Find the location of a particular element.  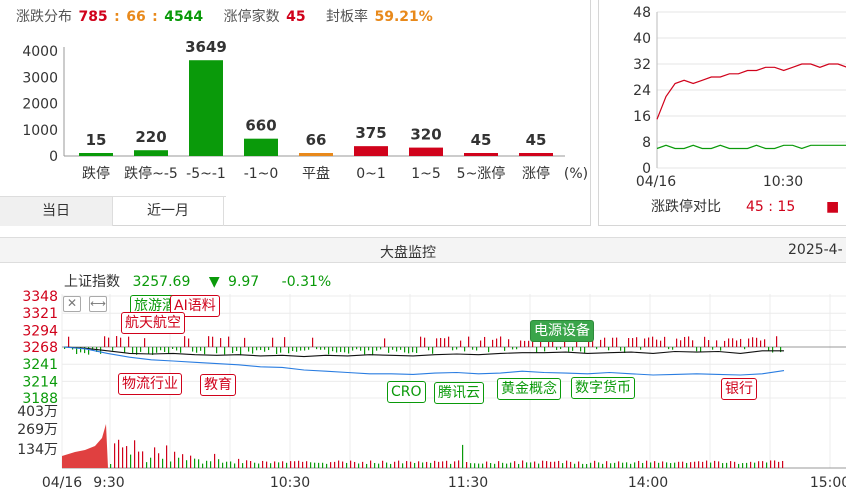

intraday-y-tick: 3294 is located at coordinates (40, 331).